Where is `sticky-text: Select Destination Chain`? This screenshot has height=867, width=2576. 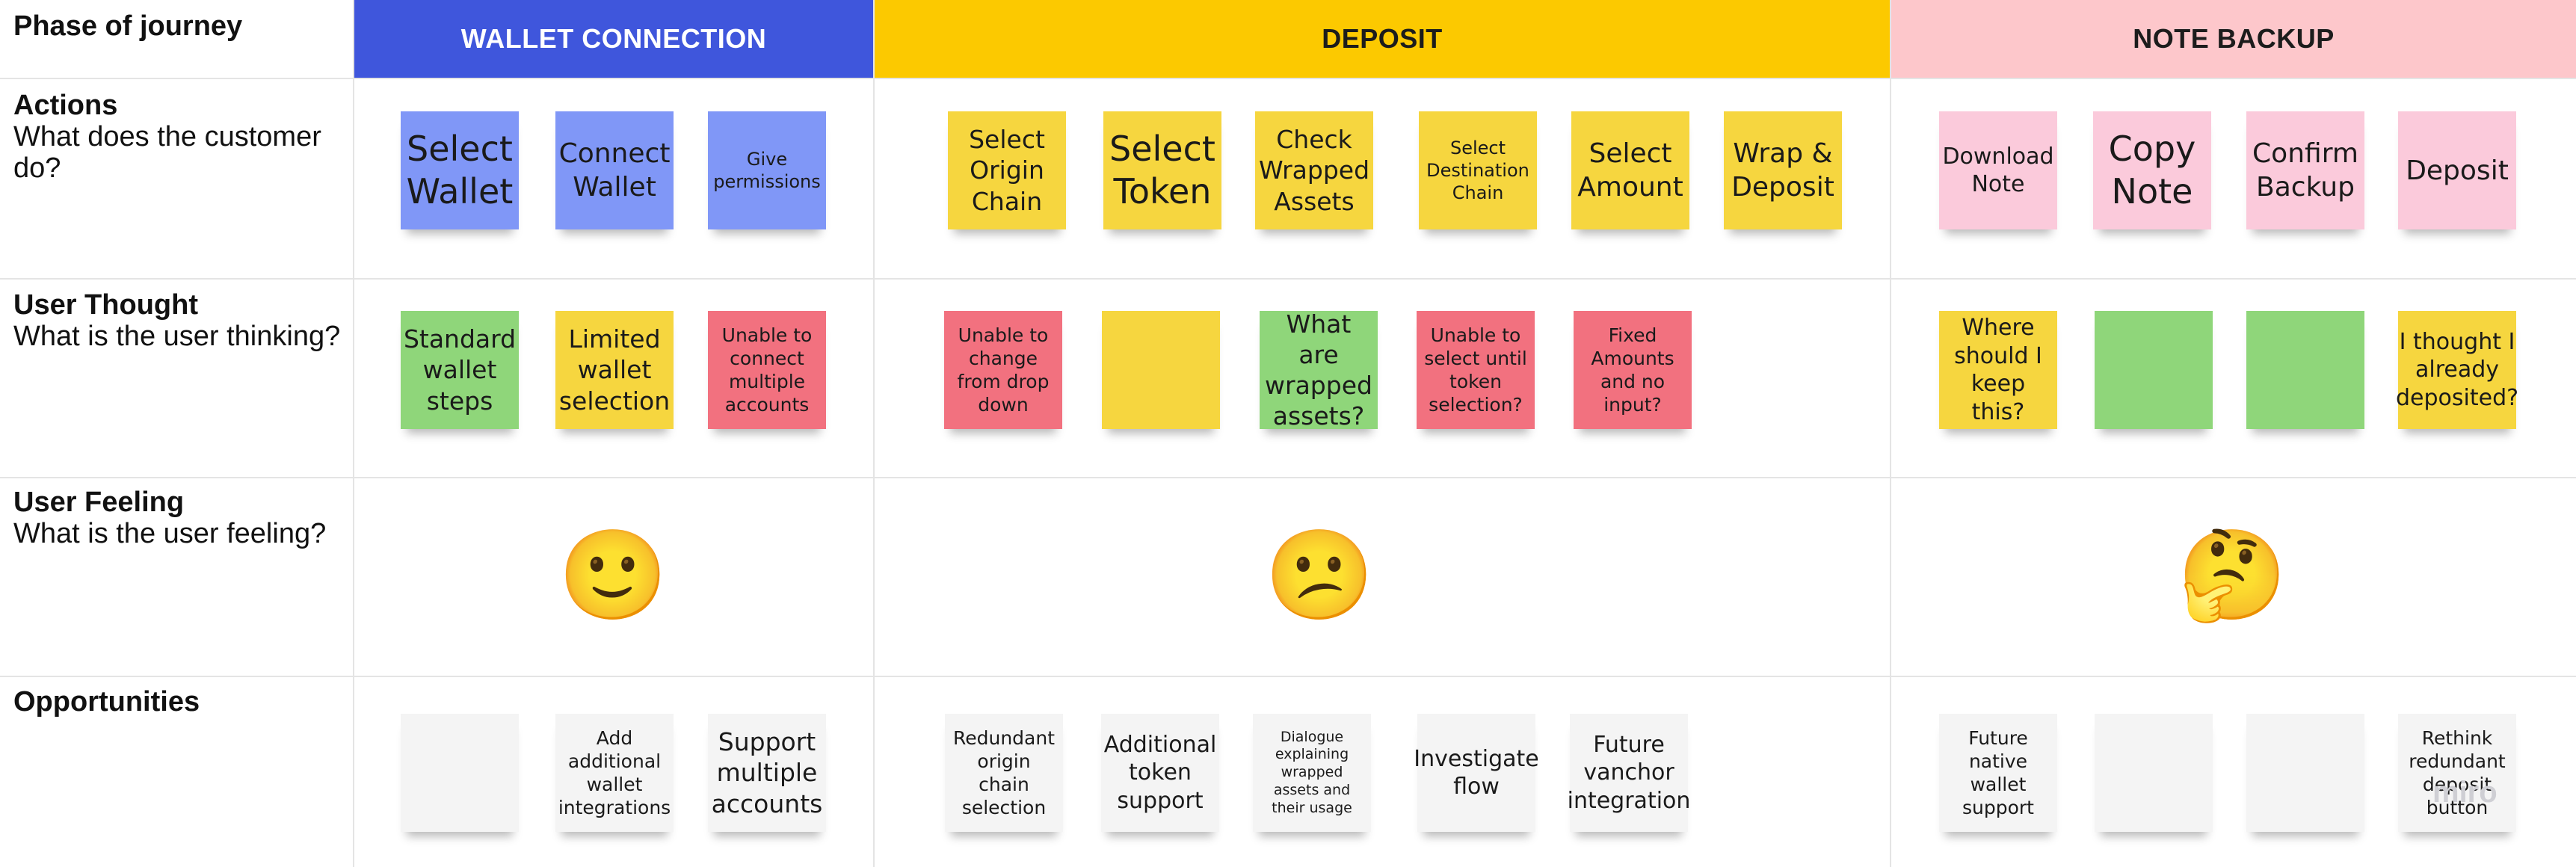
sticky-text: Select Destination Chain is located at coordinates (1477, 170).